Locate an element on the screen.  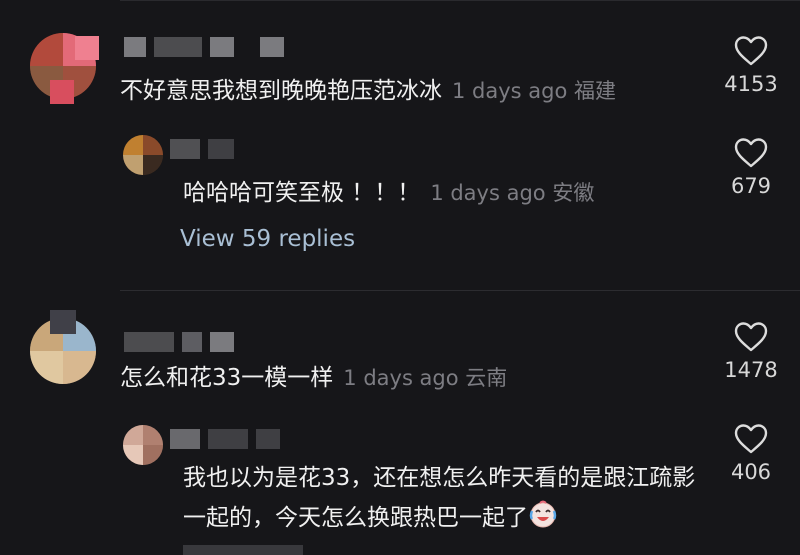
comment-location: 福建 is located at coordinates (595, 91).